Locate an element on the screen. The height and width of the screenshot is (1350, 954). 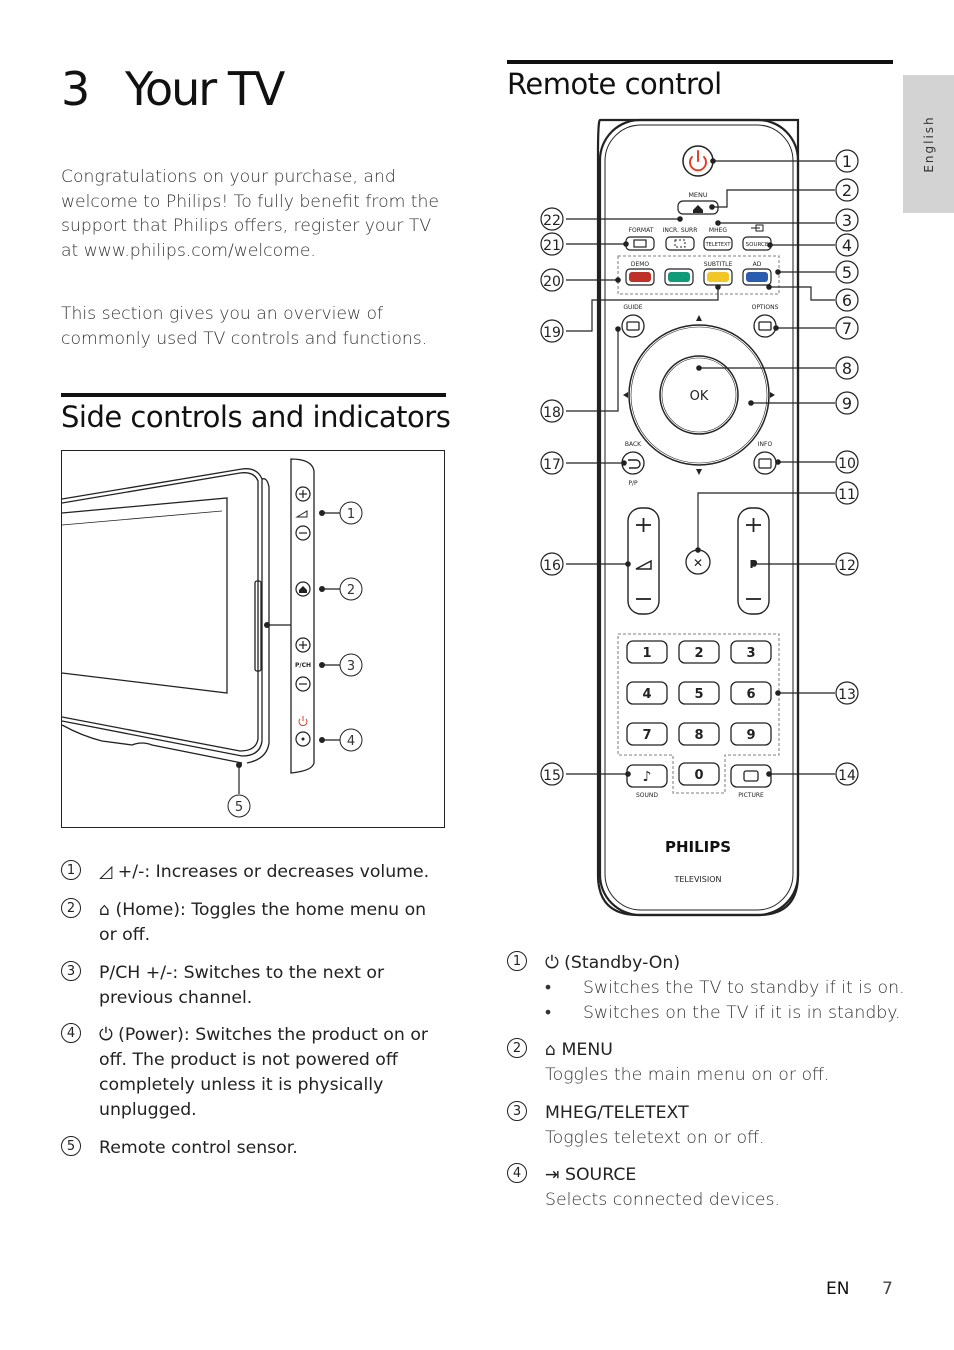
demo-label: DEMO is located at coordinates (640, 264).